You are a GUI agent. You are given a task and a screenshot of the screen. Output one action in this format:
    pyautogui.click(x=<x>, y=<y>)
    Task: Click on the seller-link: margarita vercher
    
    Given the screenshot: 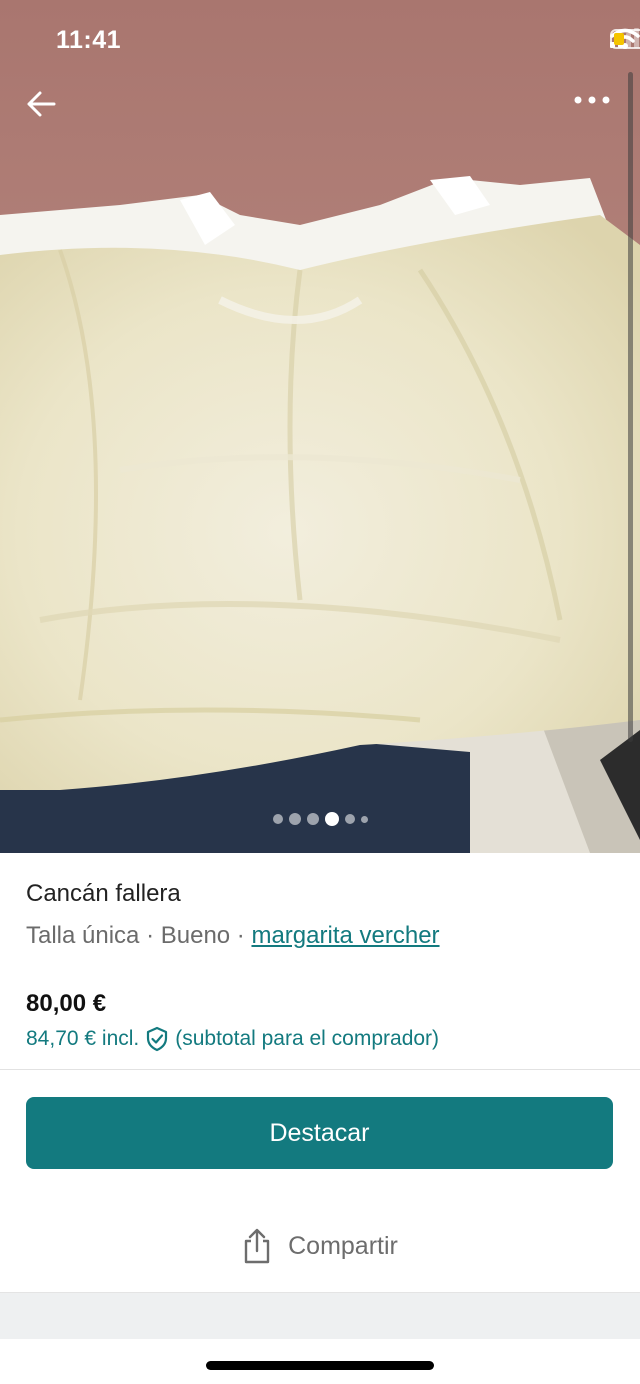 What is the action you would take?
    pyautogui.click(x=345, y=935)
    